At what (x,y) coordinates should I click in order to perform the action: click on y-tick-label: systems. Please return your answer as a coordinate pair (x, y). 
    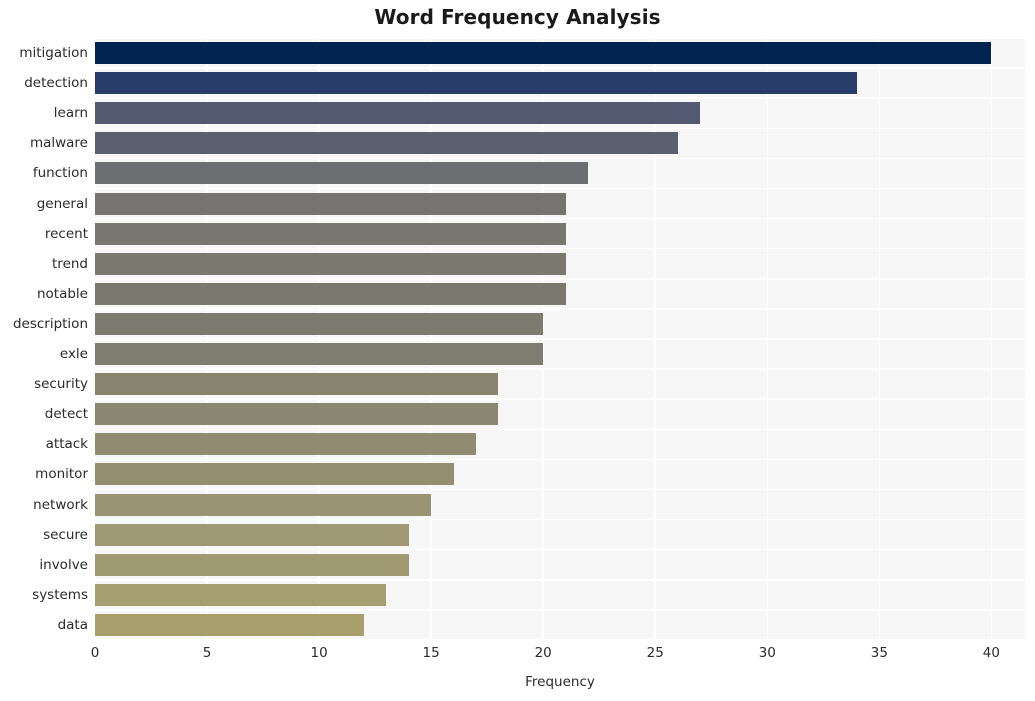
    Looking at the image, I should click on (60, 594).